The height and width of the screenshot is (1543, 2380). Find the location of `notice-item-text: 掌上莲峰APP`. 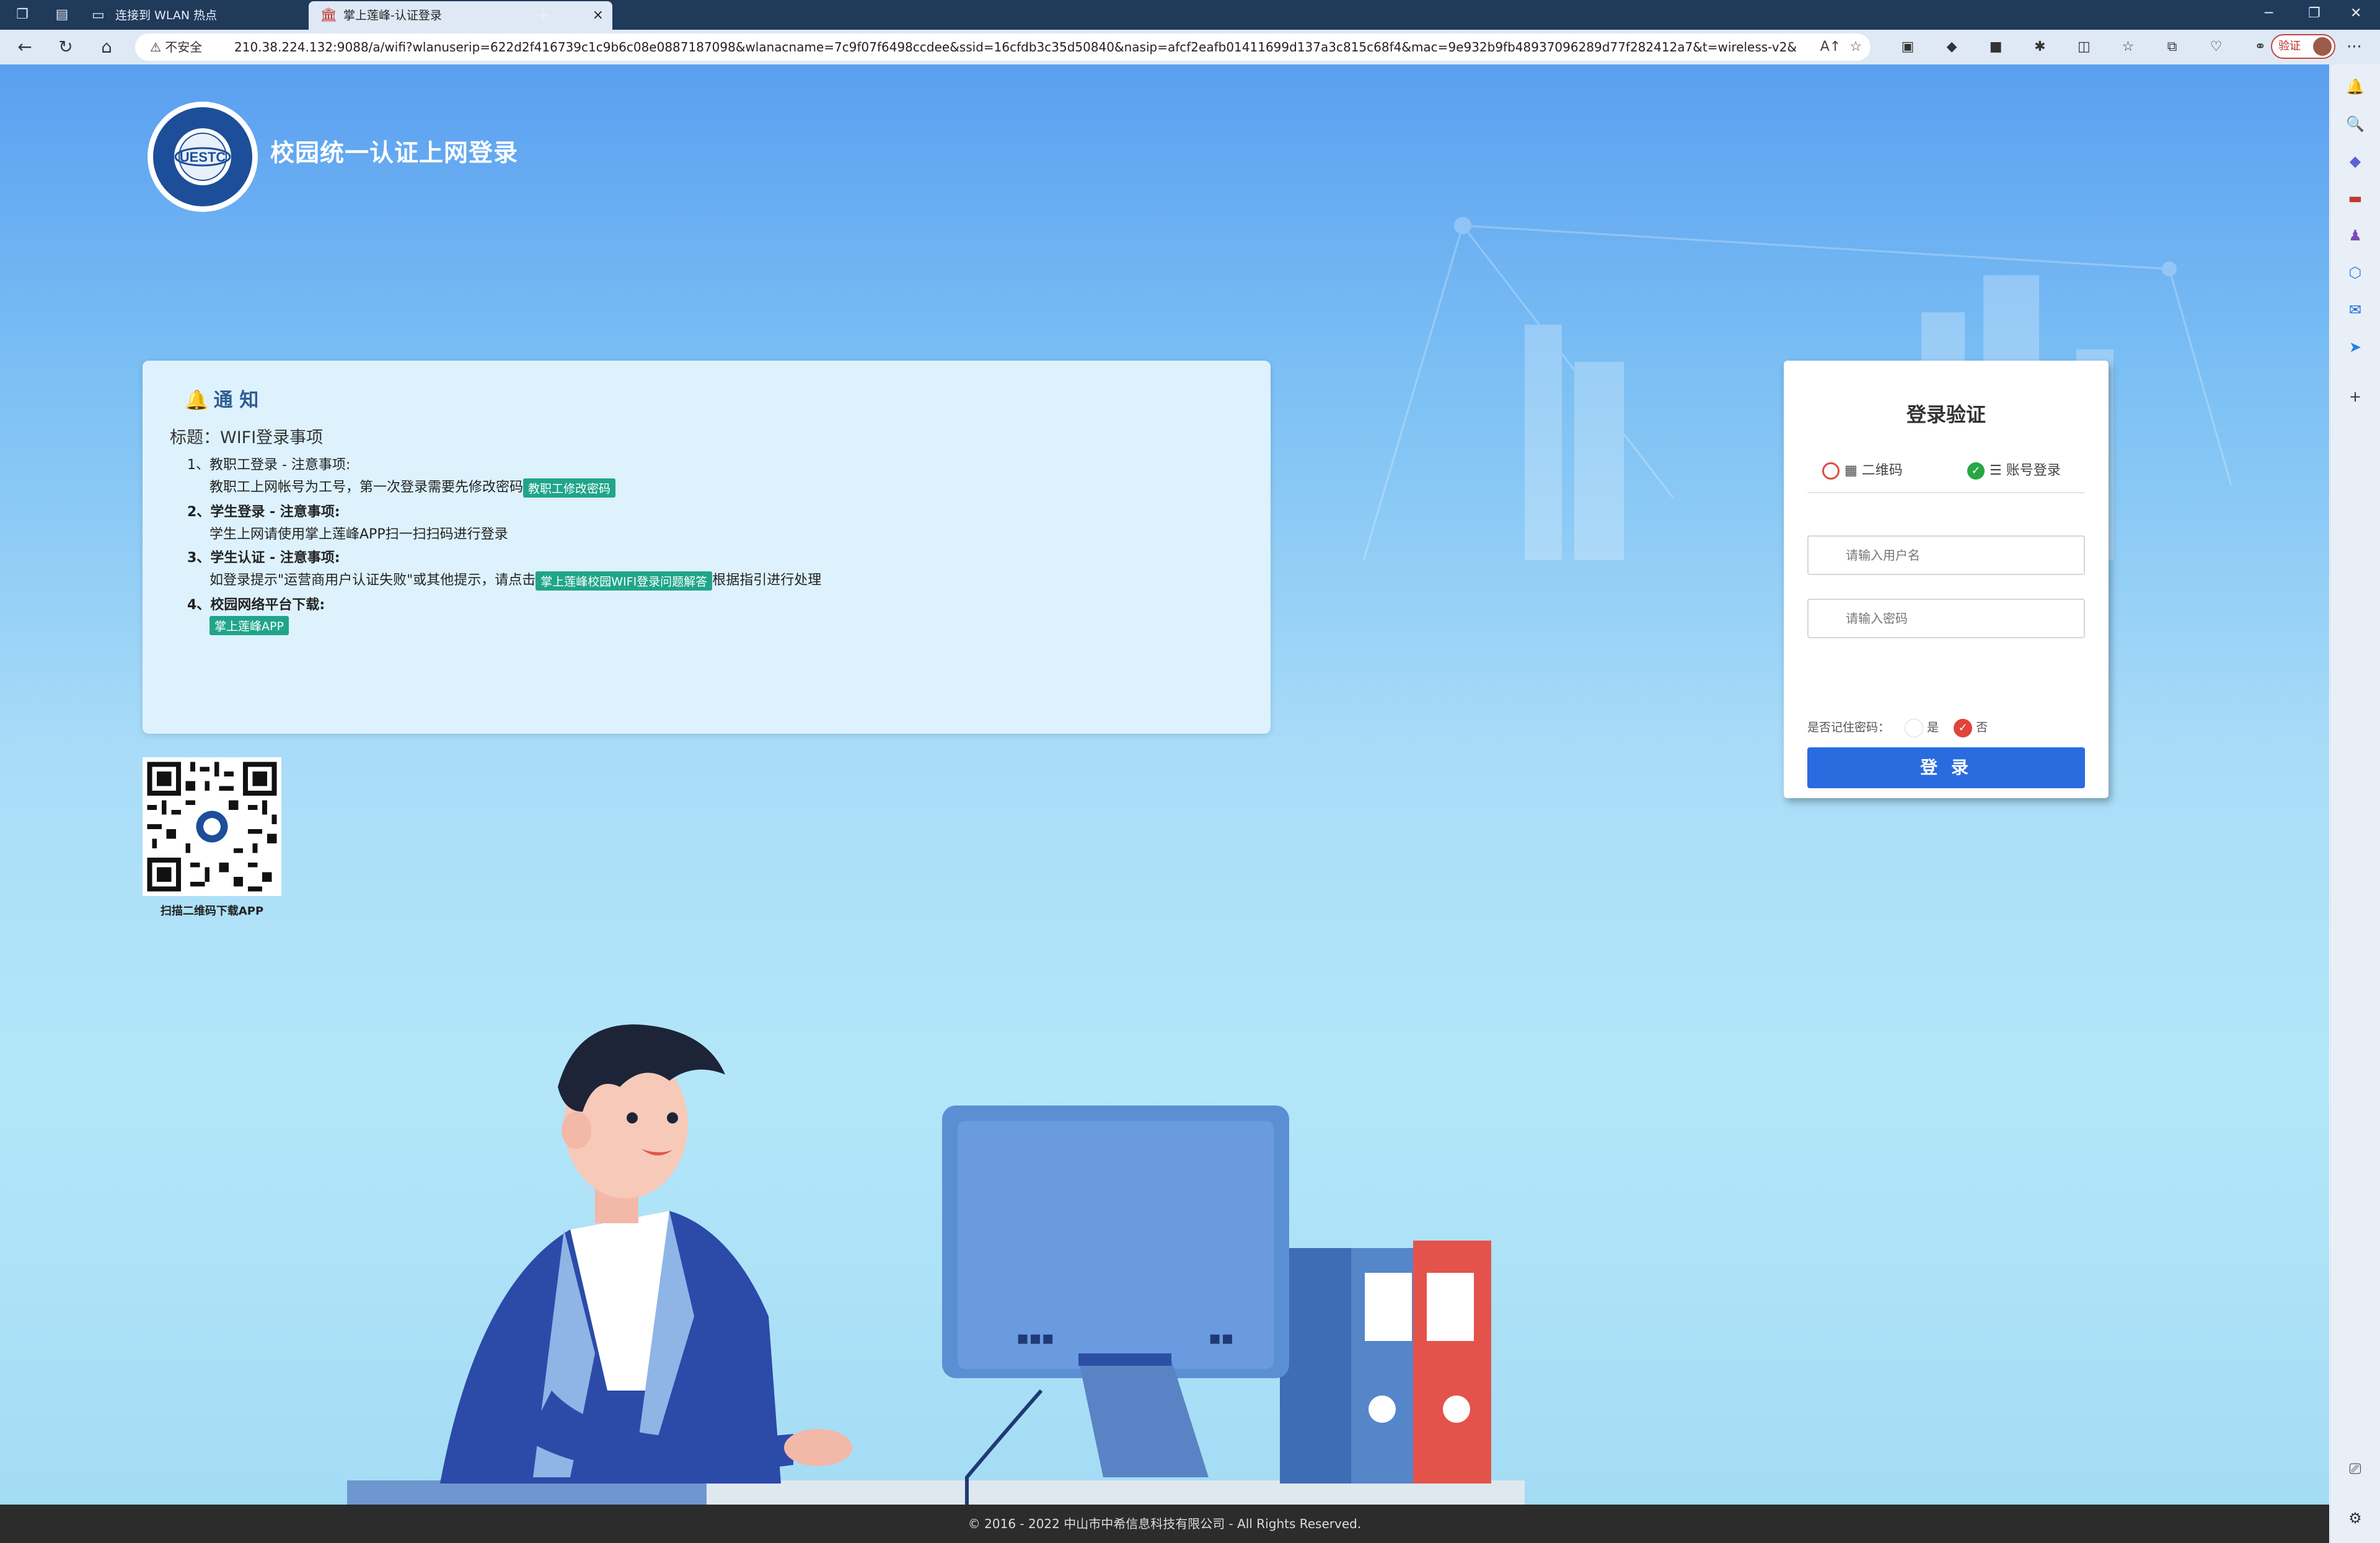

notice-item-text: 掌上莲峰APP is located at coordinates (249, 625).